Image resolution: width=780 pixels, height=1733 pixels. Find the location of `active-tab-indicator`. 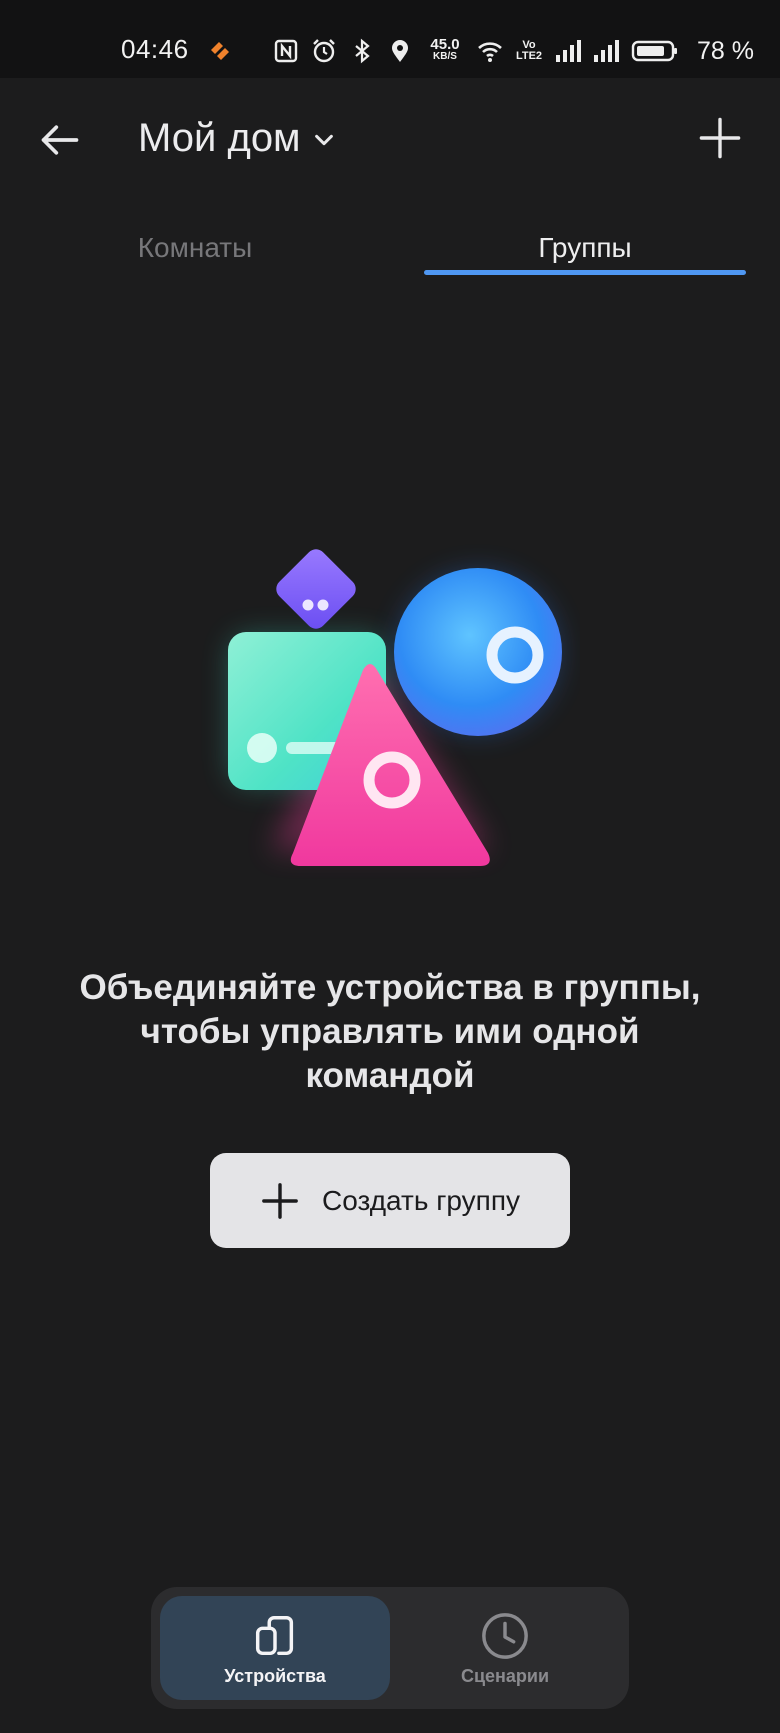

active-tab-indicator is located at coordinates (585, 272).